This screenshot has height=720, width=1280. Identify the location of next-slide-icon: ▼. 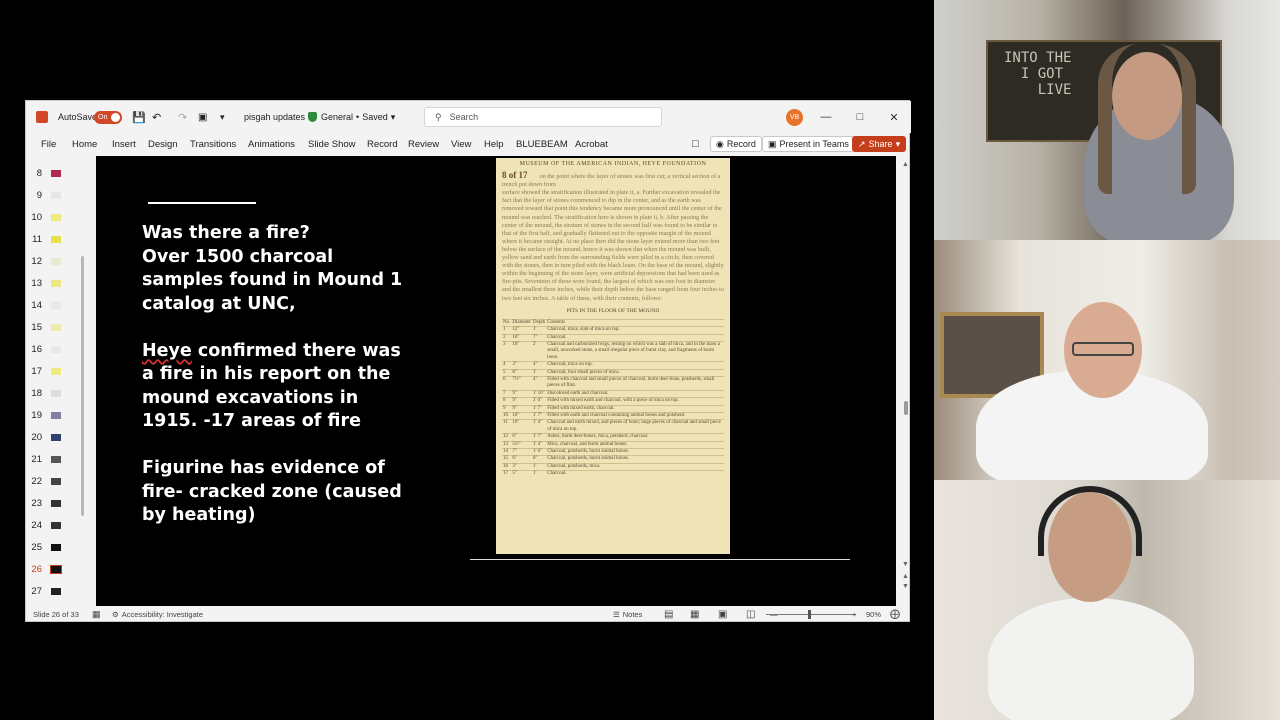
(905, 586).